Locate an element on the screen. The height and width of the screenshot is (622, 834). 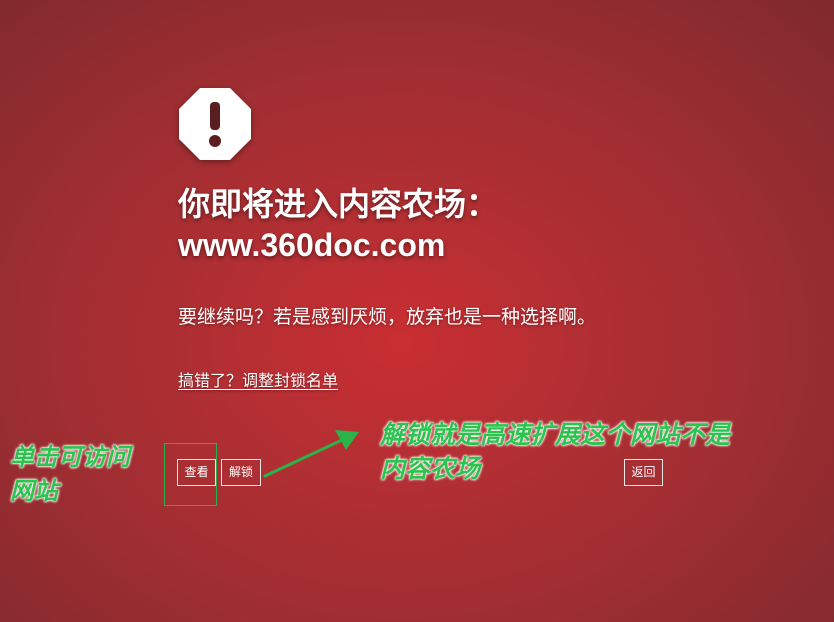
unlock-annotation: 解锁就是高速扩展这个网站不是 内容农场 is located at coordinates (555, 452).